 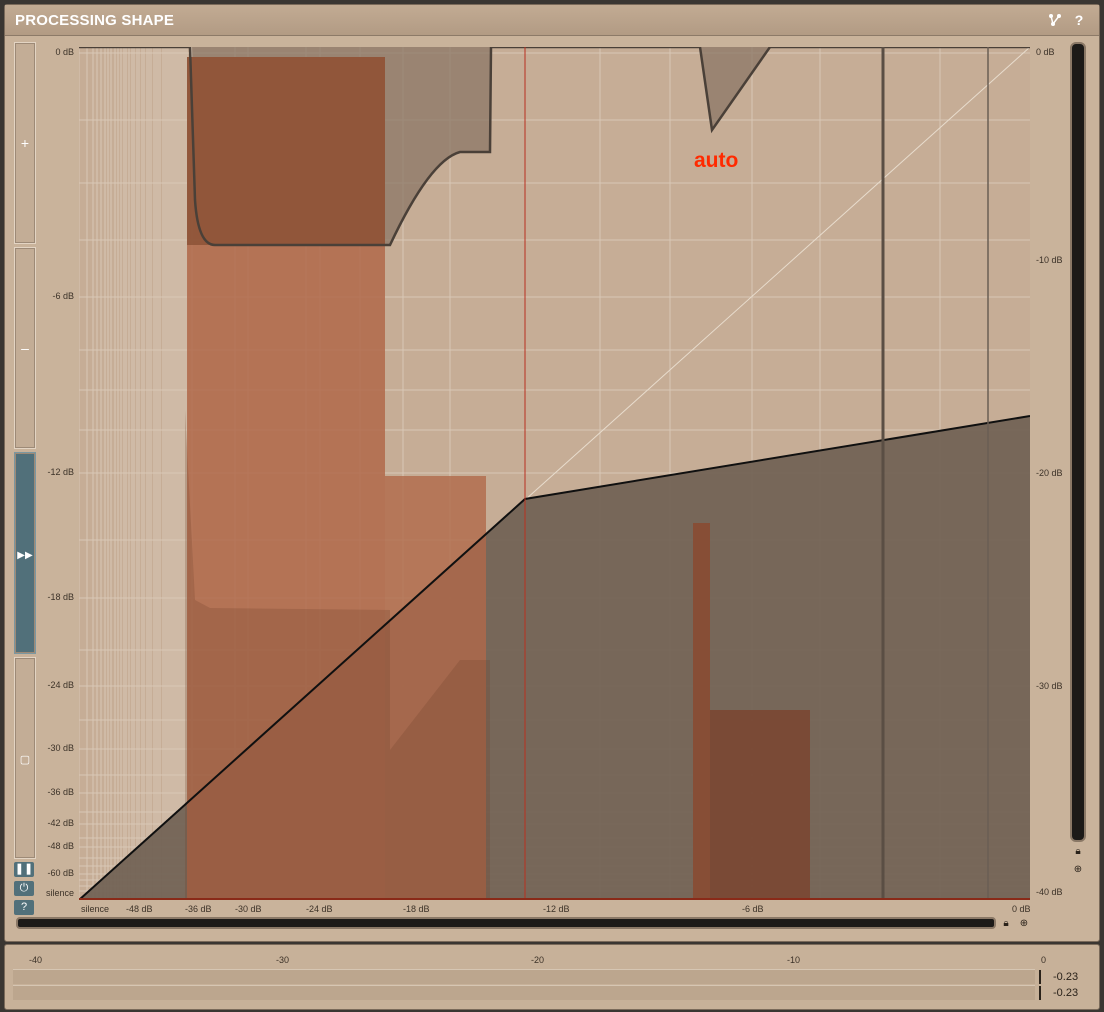 I want to click on meter-bar-left, so click(x=527, y=976).